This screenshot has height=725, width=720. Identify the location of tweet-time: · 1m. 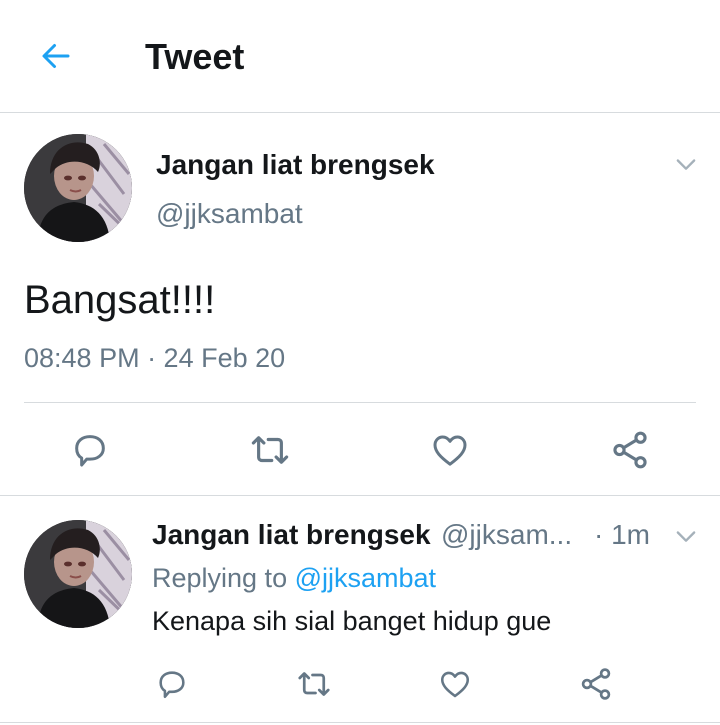
(622, 534).